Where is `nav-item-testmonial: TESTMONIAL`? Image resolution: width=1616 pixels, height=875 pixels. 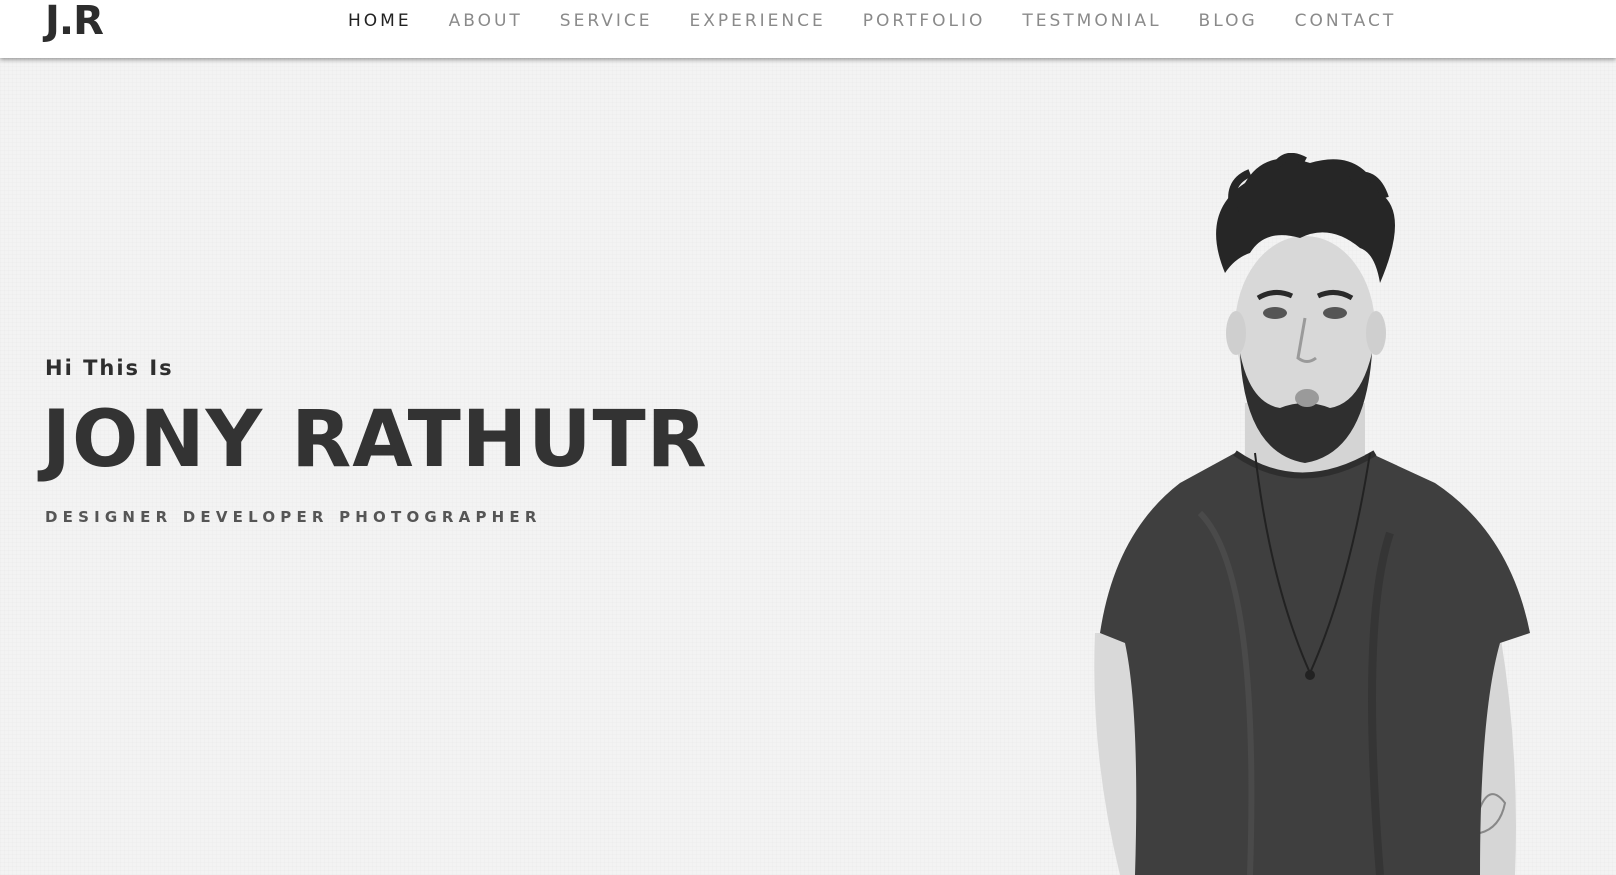
nav-item-testmonial: TESTMONIAL is located at coordinates (1091, 21).